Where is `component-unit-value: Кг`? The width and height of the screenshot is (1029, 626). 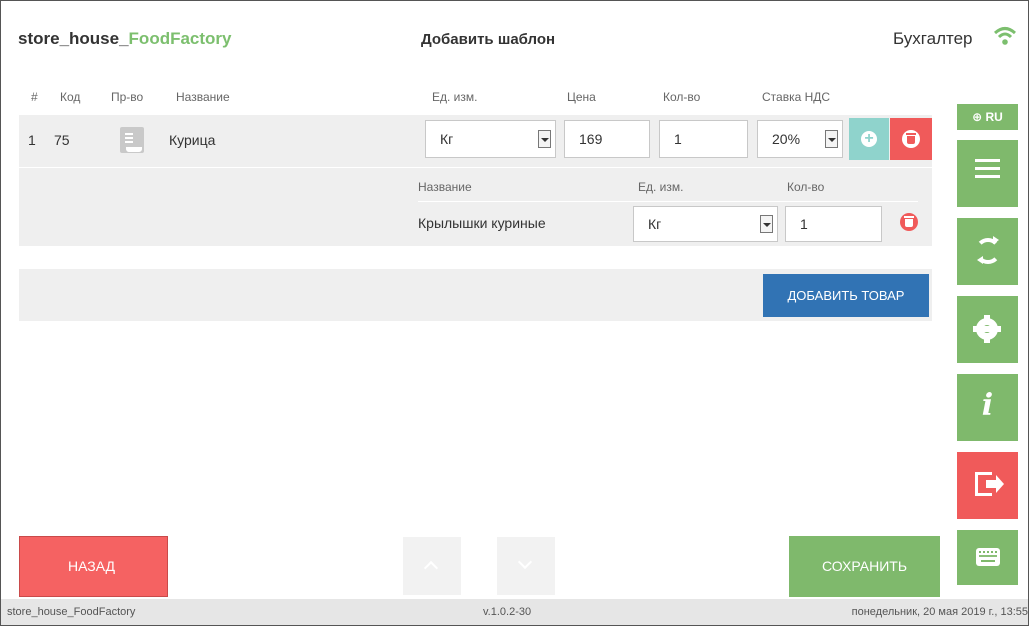 component-unit-value: Кг is located at coordinates (655, 224).